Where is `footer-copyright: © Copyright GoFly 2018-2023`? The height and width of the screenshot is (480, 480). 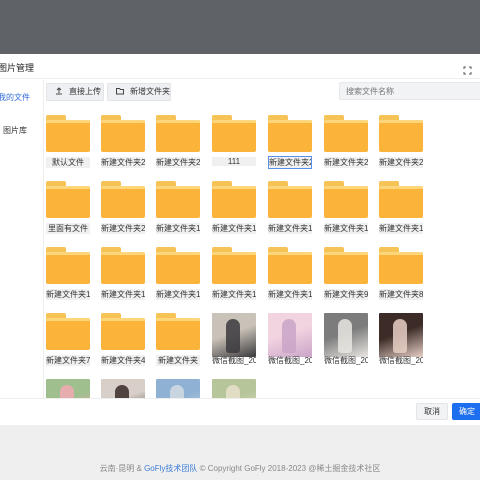 footer-copyright: © Copyright GoFly 2018-2023 is located at coordinates (253, 468).